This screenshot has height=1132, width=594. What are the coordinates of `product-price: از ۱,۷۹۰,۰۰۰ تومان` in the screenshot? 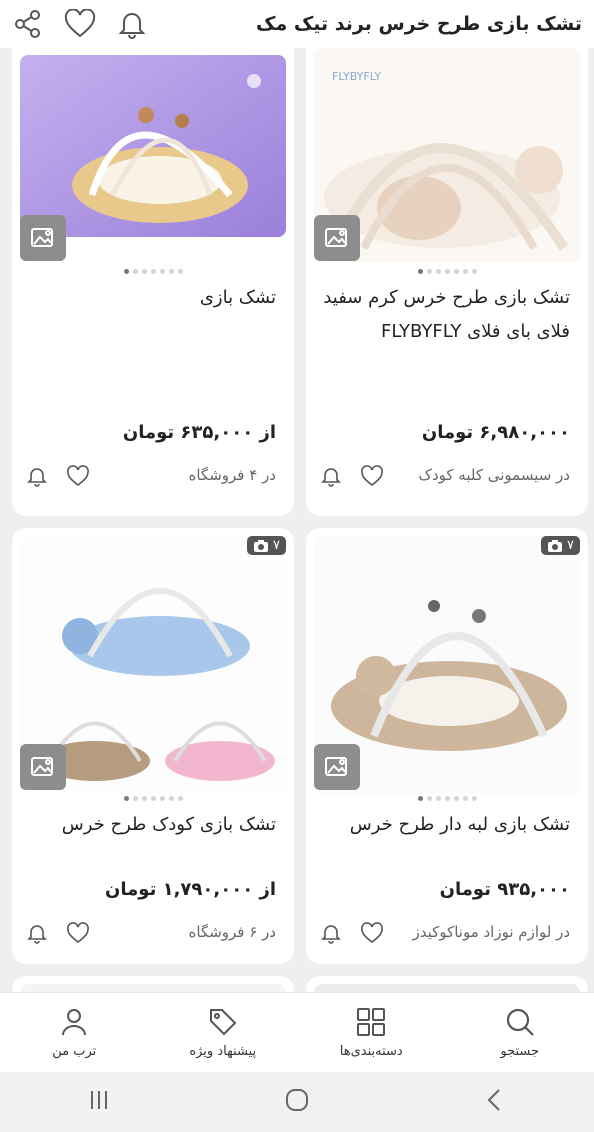 It's located at (190, 889).